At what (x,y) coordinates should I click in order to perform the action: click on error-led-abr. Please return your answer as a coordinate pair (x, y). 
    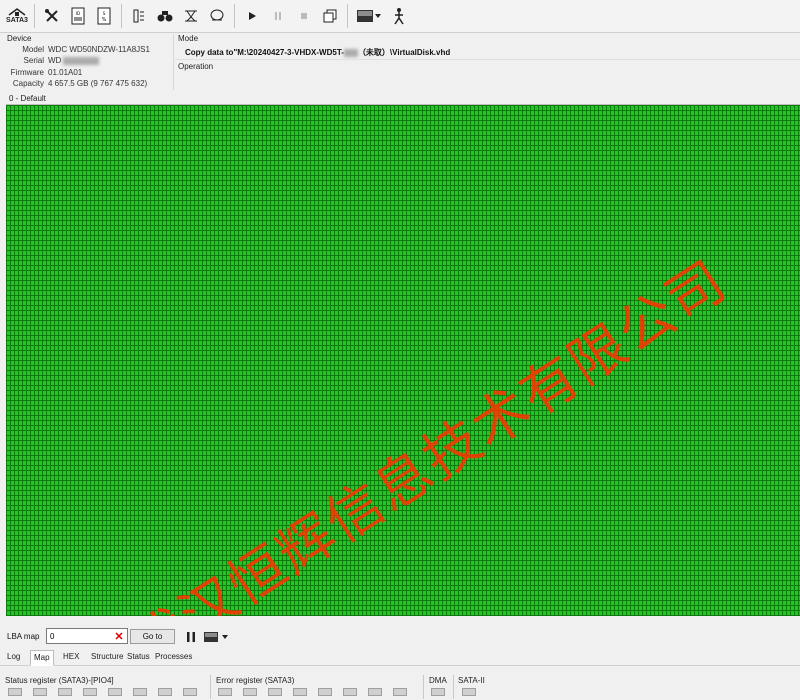
    Looking at the image, I should click on (350, 692).